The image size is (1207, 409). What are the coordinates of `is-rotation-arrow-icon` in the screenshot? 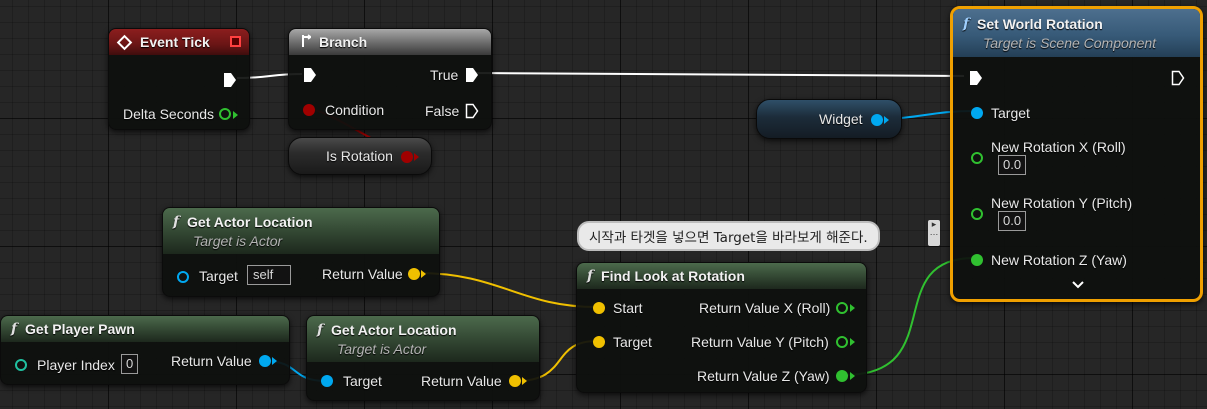 It's located at (417, 157).